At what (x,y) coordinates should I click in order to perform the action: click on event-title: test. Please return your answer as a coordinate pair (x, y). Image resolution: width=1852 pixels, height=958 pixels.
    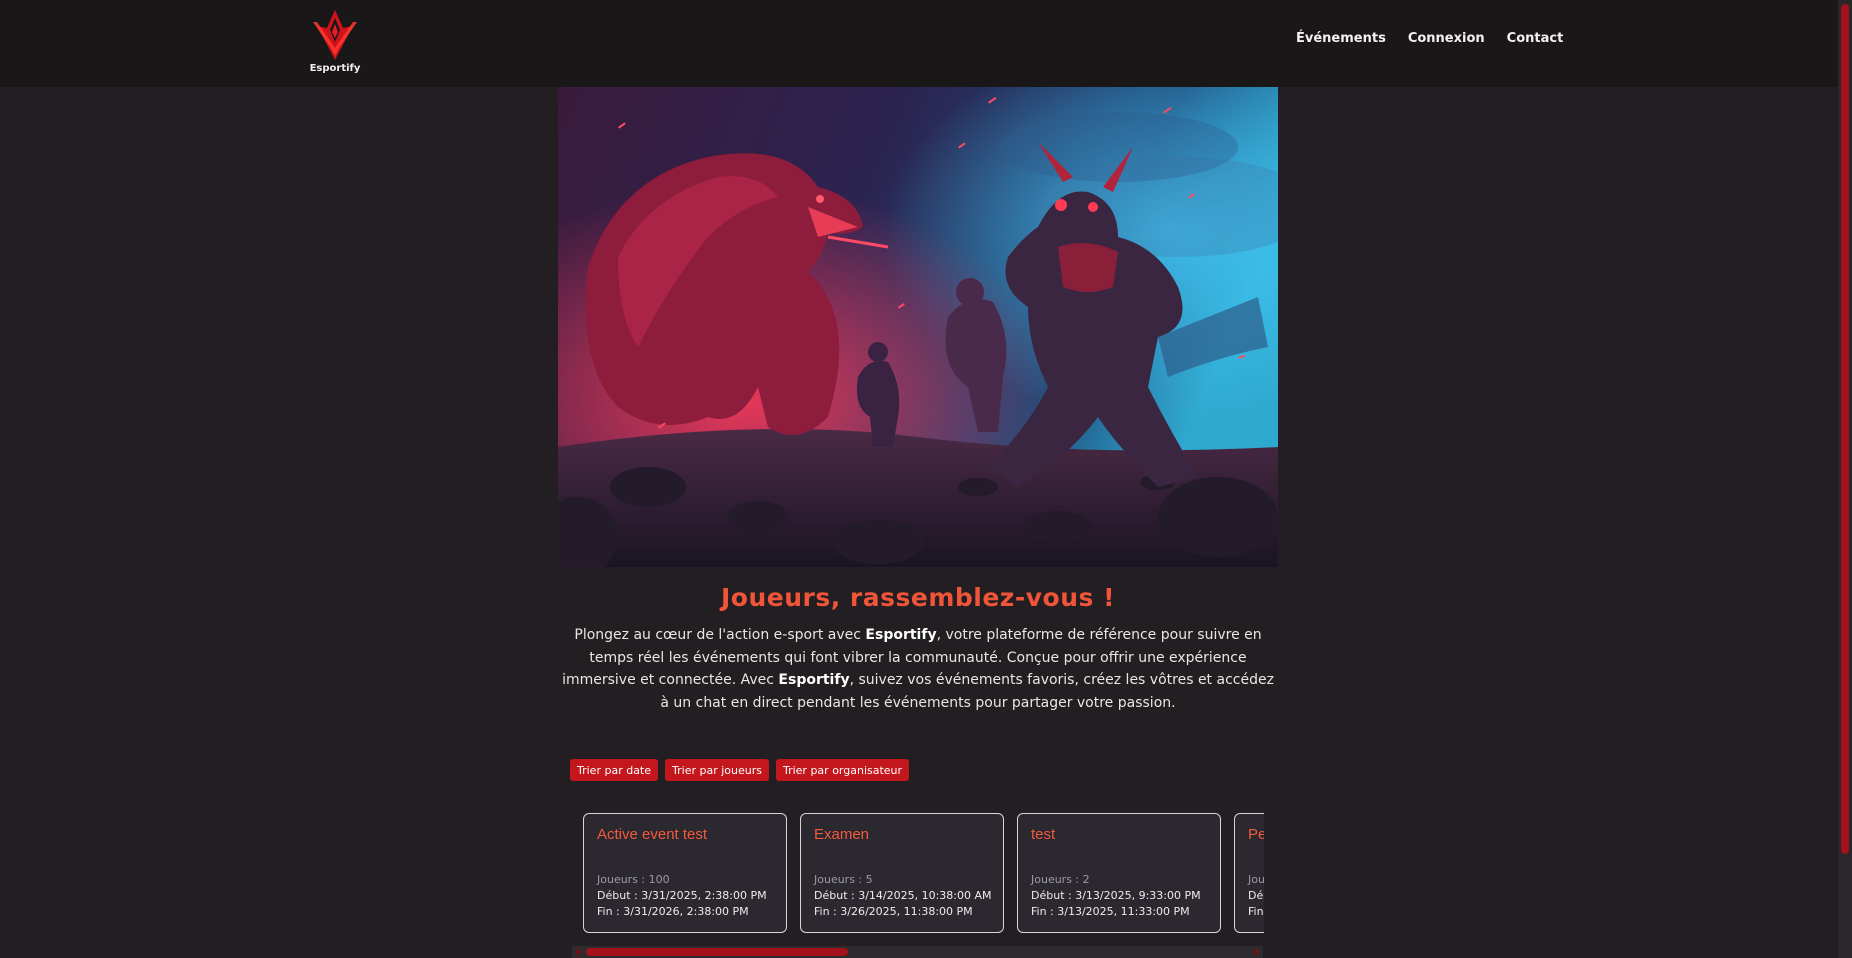
    Looking at the image, I should click on (1043, 834).